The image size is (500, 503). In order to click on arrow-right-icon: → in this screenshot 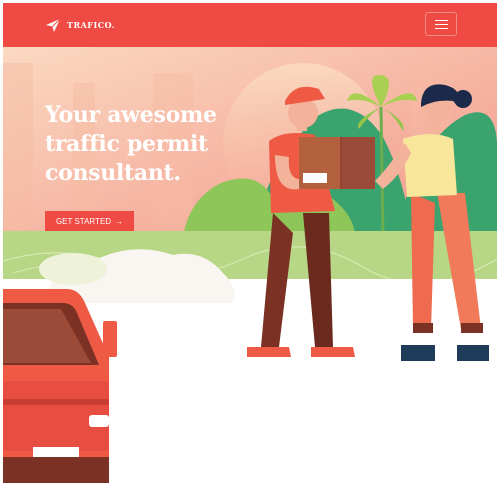, I will do `click(119, 221)`.